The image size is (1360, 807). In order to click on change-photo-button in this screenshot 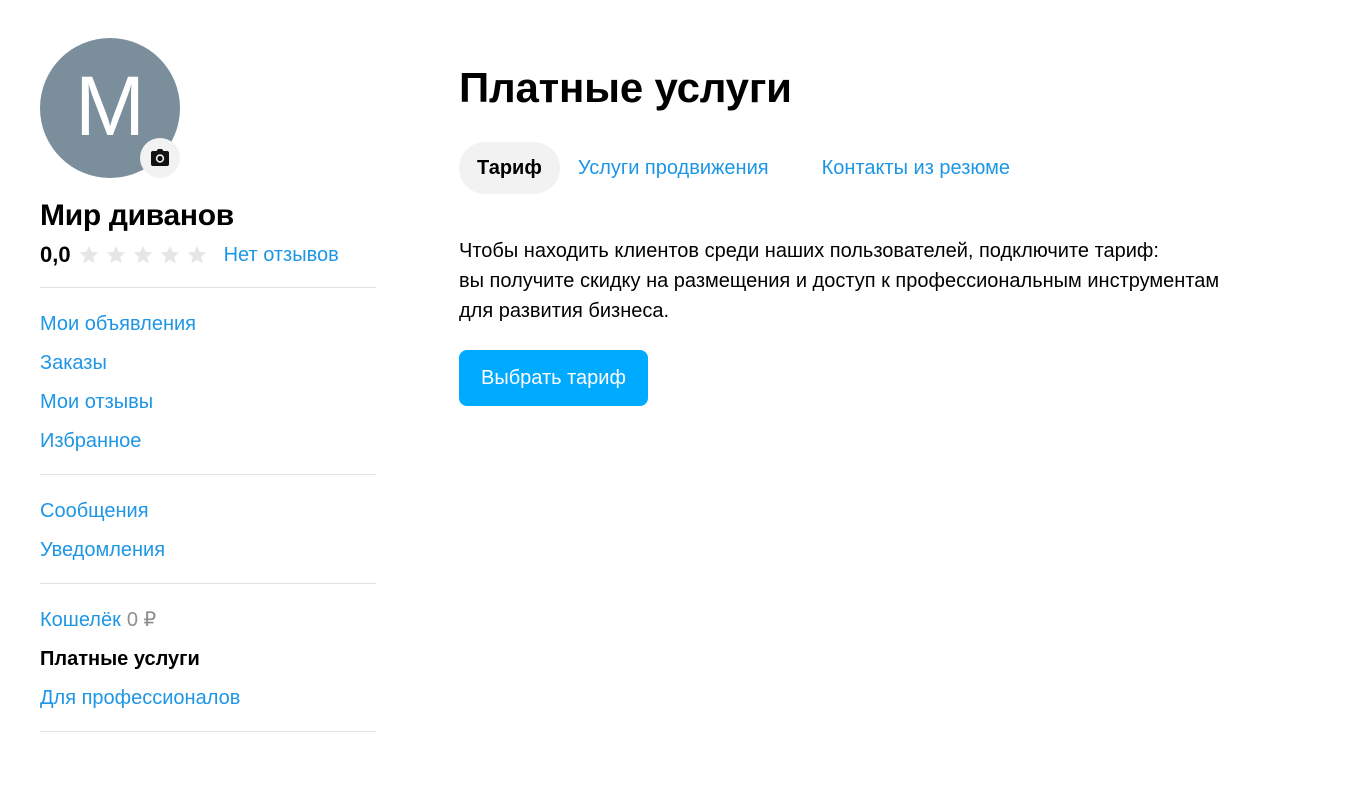, I will do `click(160, 158)`.